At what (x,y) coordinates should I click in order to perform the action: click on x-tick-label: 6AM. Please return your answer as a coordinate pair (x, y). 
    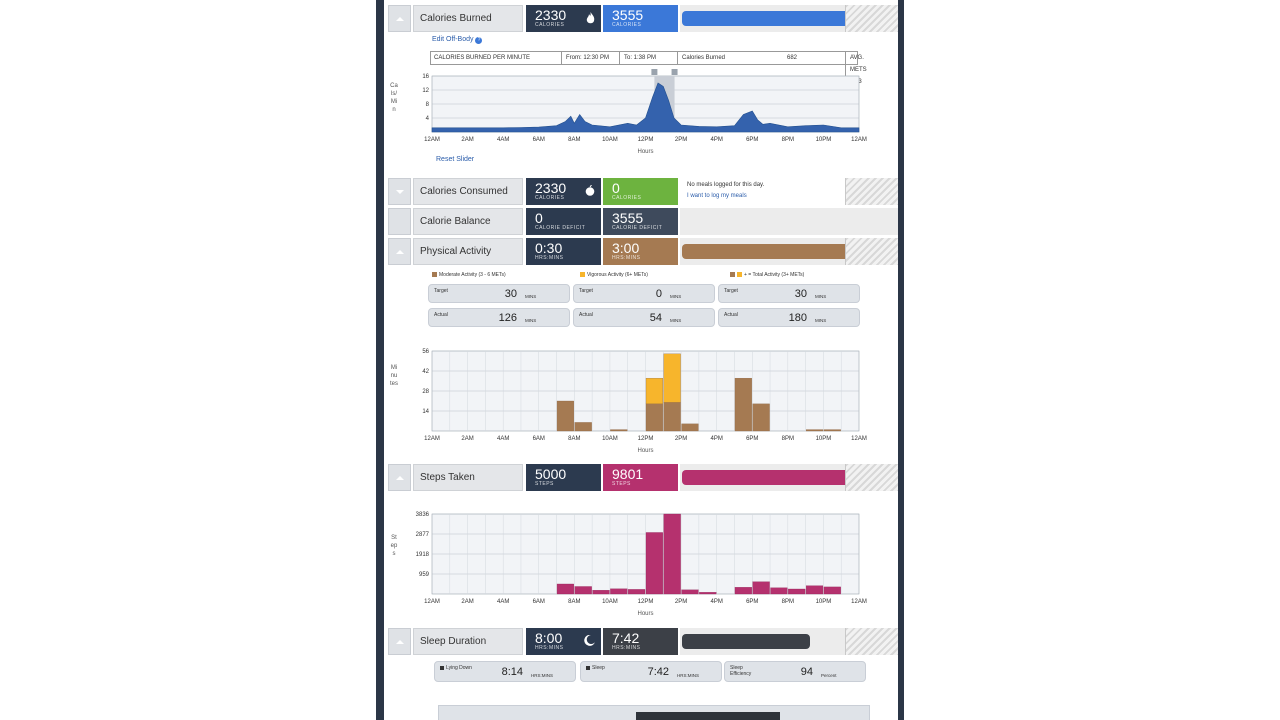
    Looking at the image, I should click on (539, 602).